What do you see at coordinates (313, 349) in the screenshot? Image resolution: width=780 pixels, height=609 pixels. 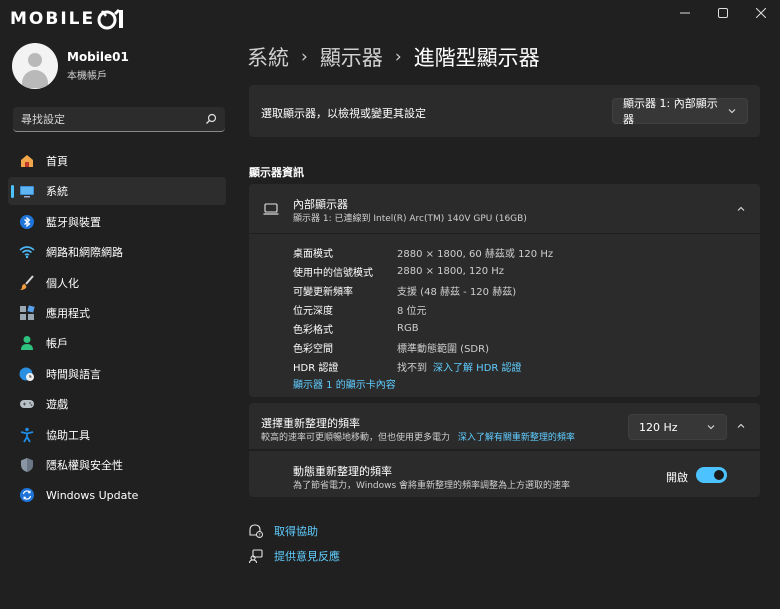 I see `spec-key: 色彩空間` at bounding box center [313, 349].